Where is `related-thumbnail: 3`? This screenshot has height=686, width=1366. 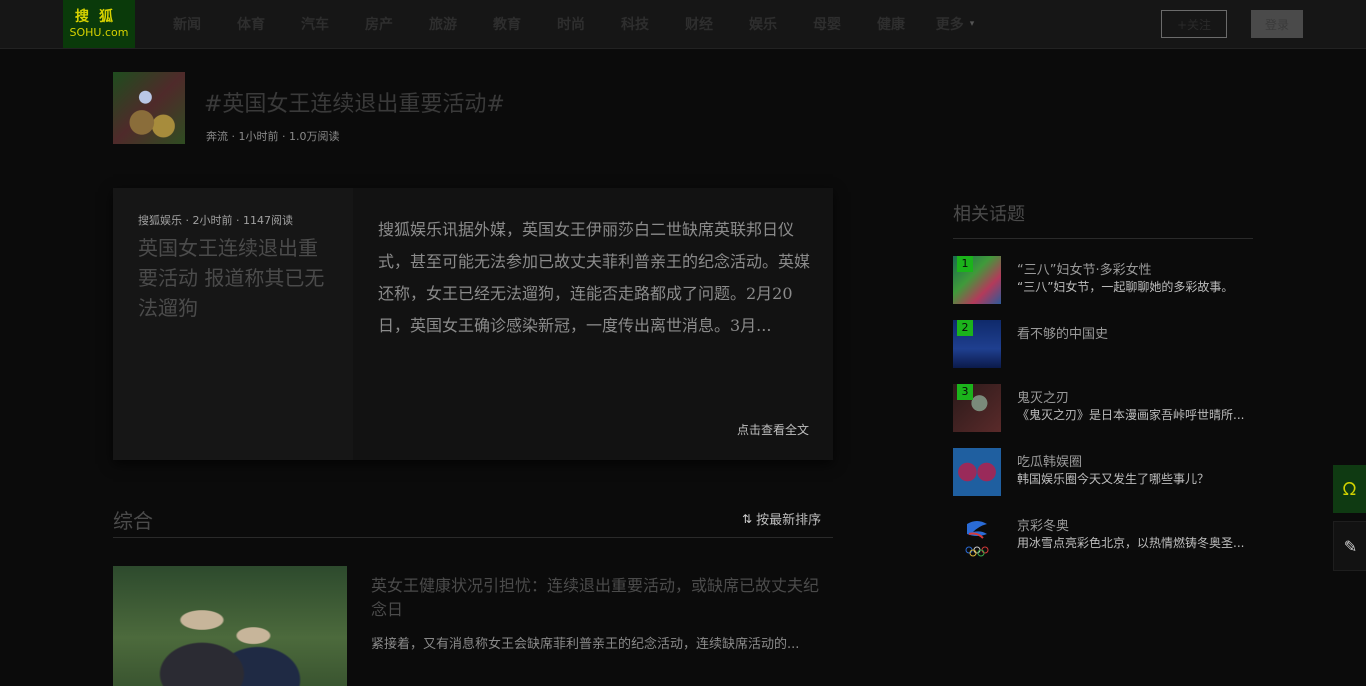 related-thumbnail: 3 is located at coordinates (977, 408).